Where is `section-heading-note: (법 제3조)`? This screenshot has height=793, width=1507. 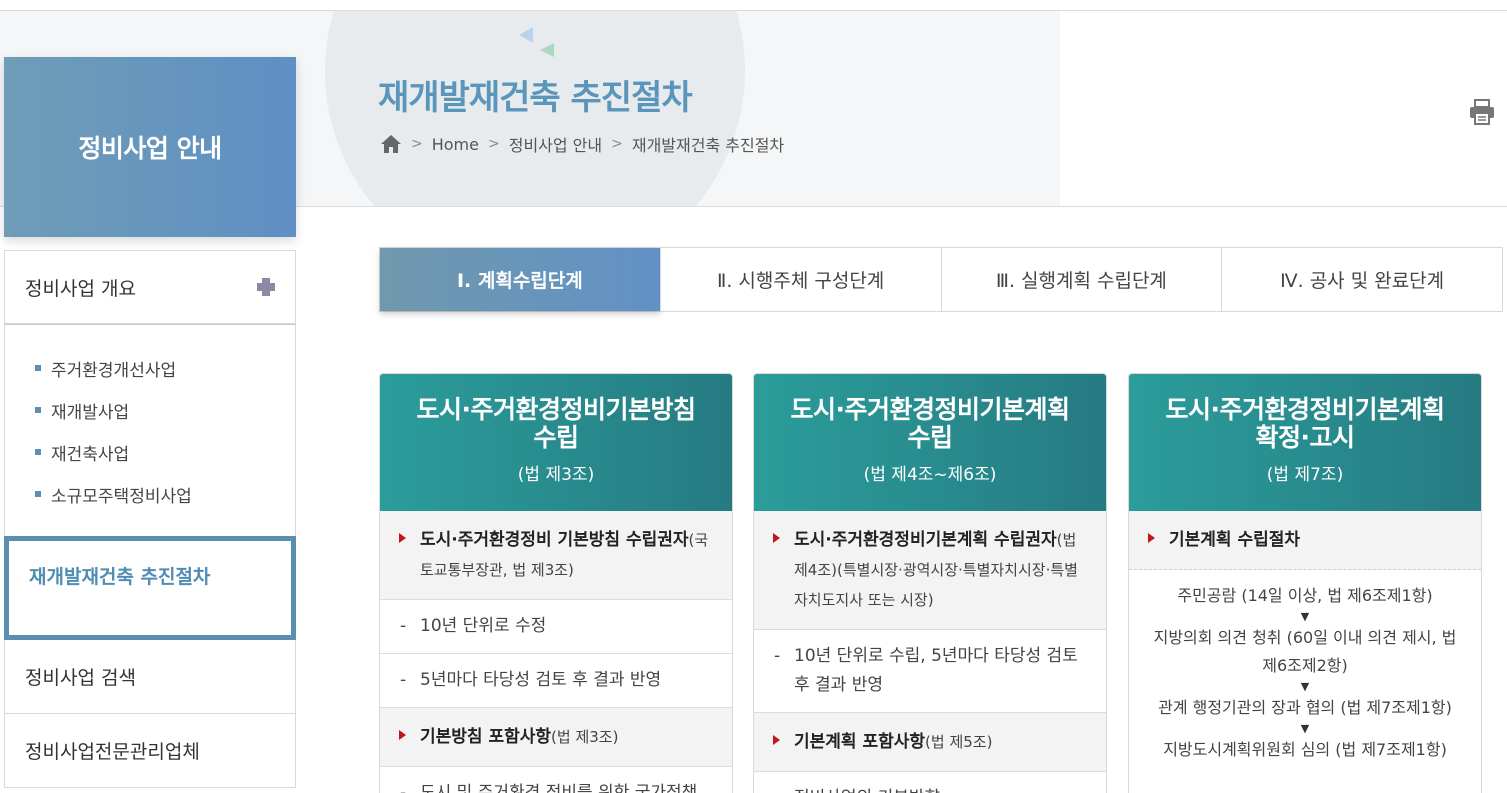
section-heading-note: (법 제3조) is located at coordinates (585, 737).